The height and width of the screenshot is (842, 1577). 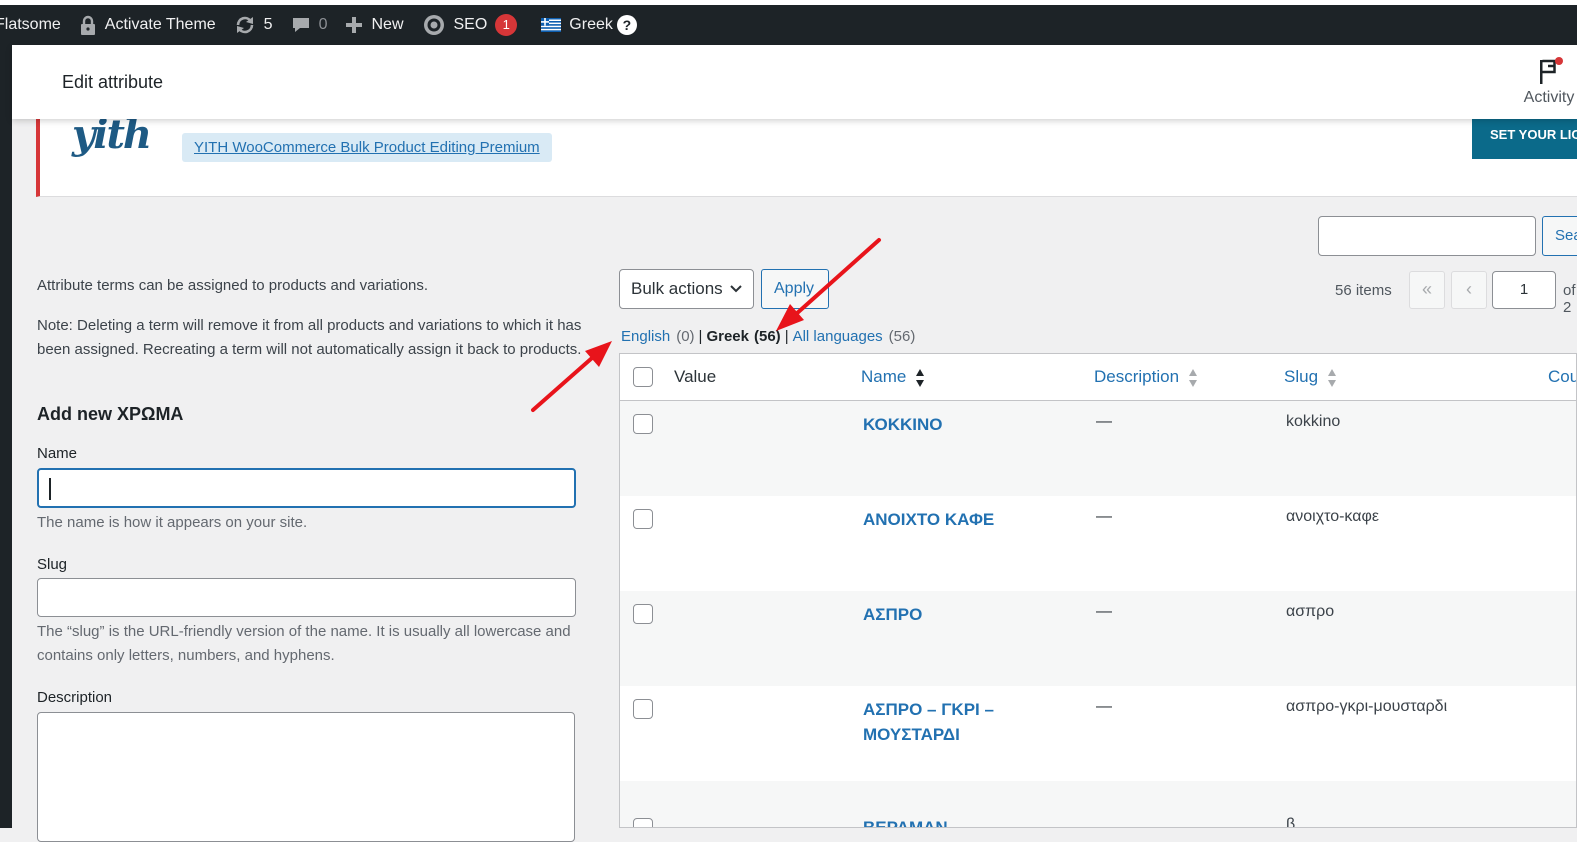 I want to click on text-caret, so click(x=50, y=489).